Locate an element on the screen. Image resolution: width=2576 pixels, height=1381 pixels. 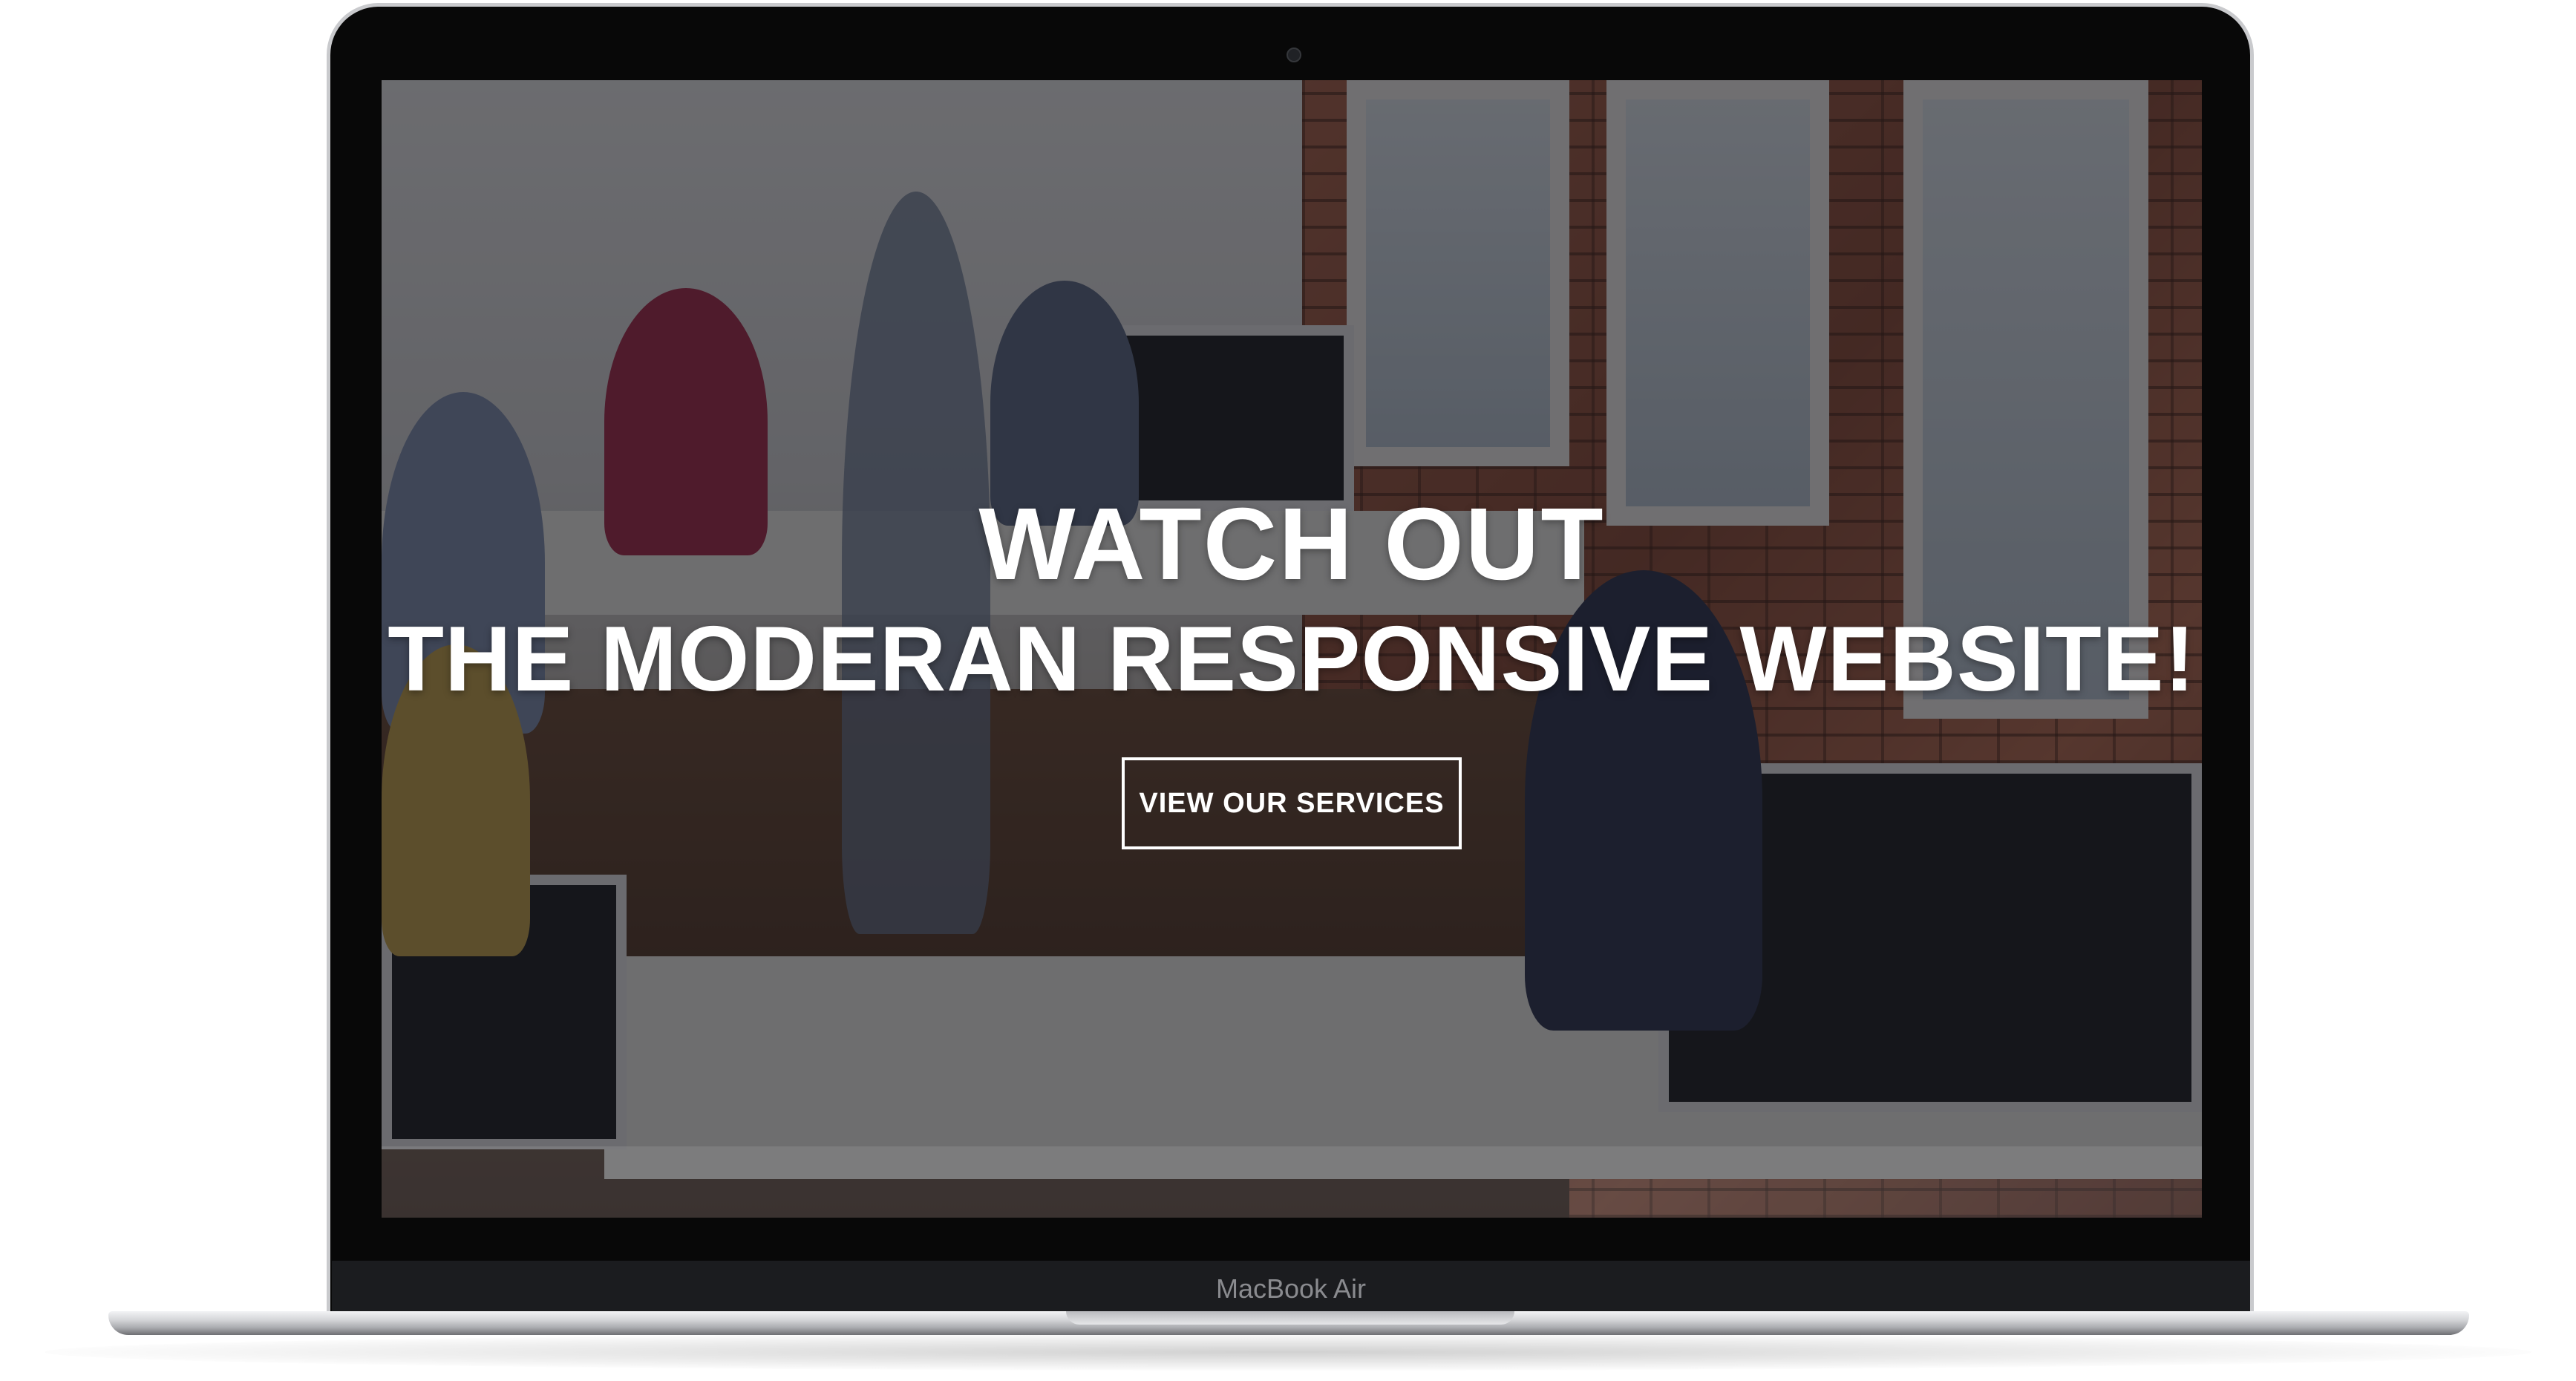
laptop-hinge-notch is located at coordinates (1290, 1318).